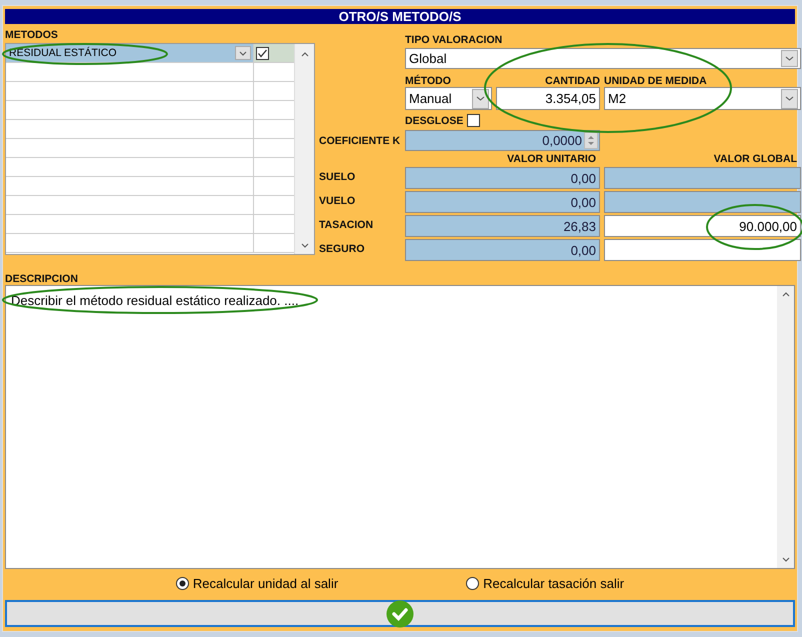 This screenshot has height=637, width=802. I want to click on descripcion-label: DESCRIPCION, so click(42, 278).